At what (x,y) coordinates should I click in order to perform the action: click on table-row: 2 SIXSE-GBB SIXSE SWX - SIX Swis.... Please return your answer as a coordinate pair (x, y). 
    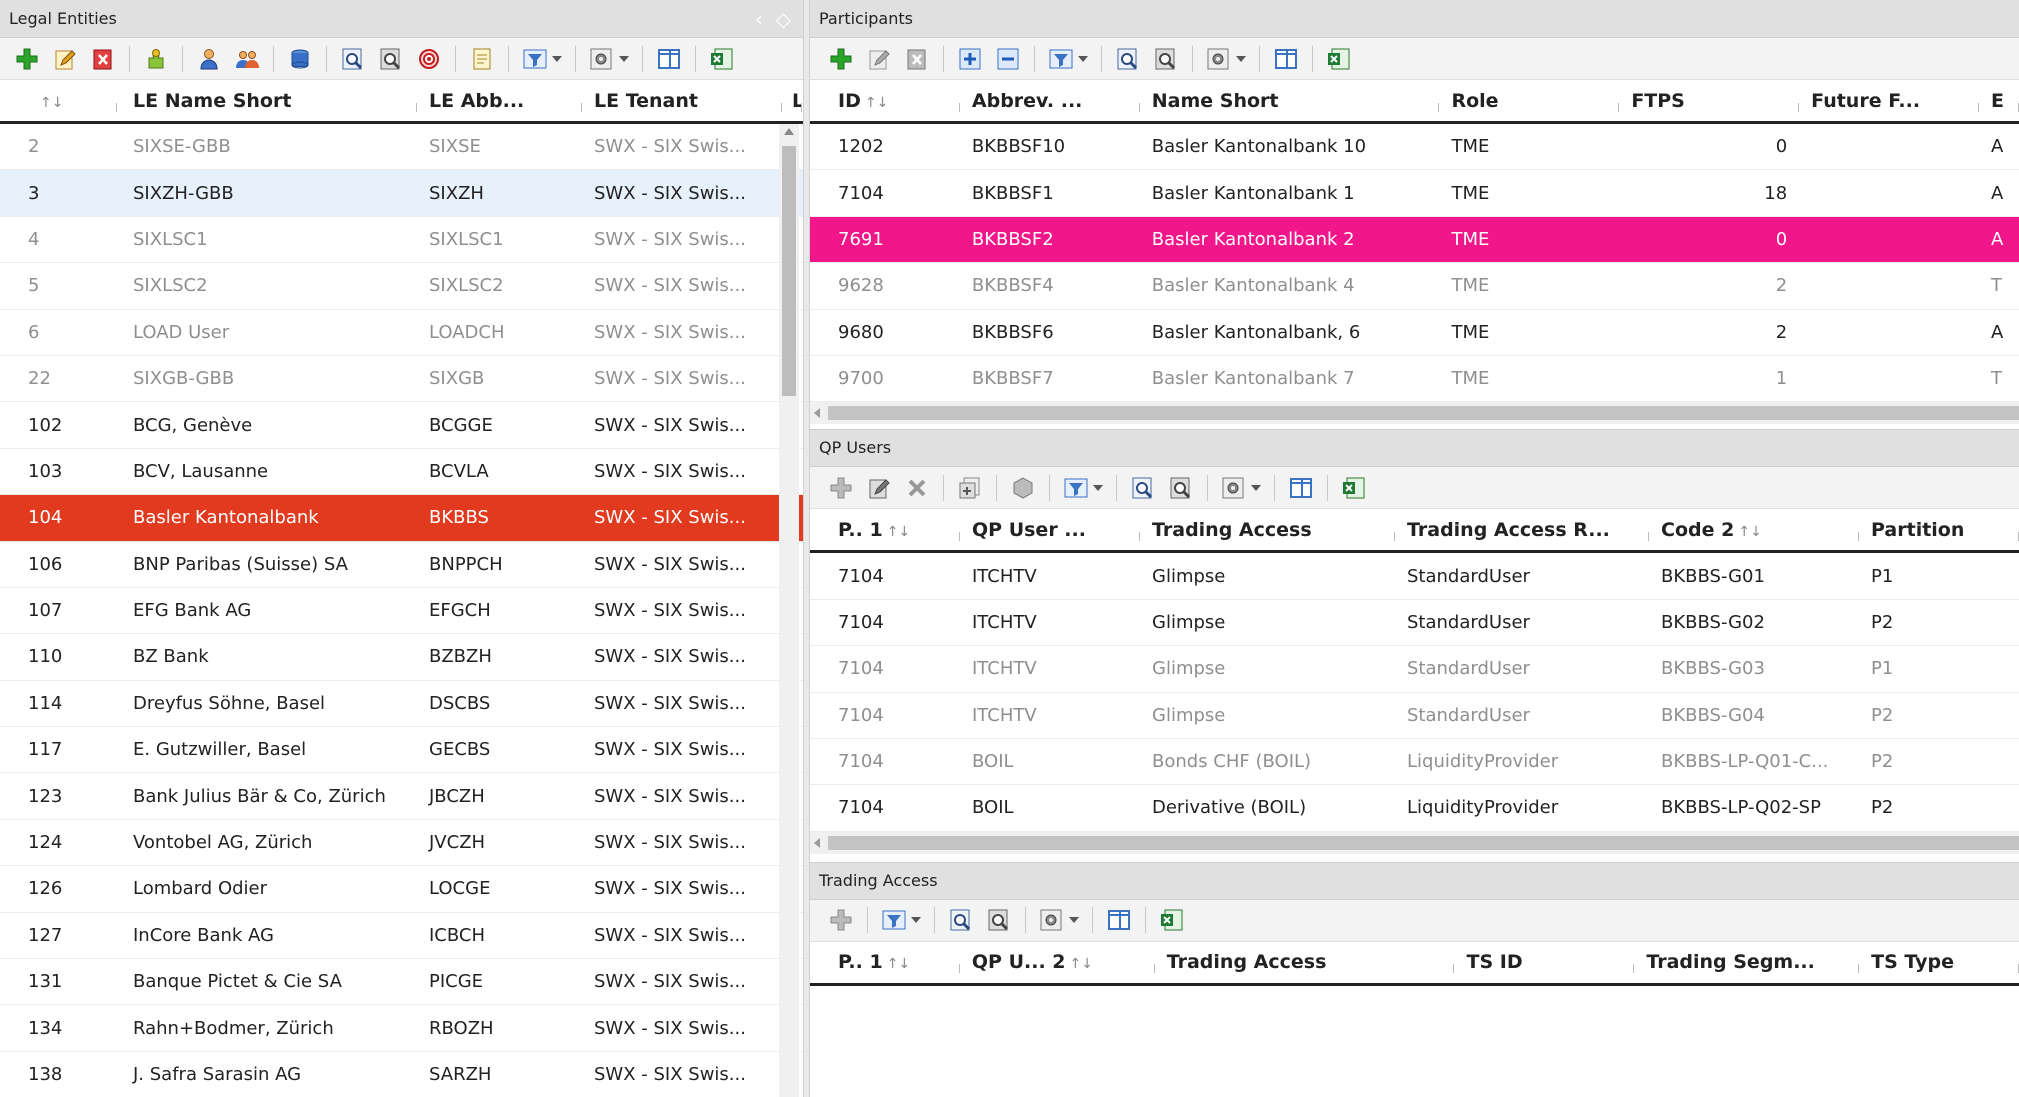
    Looking at the image, I should click on (401, 147).